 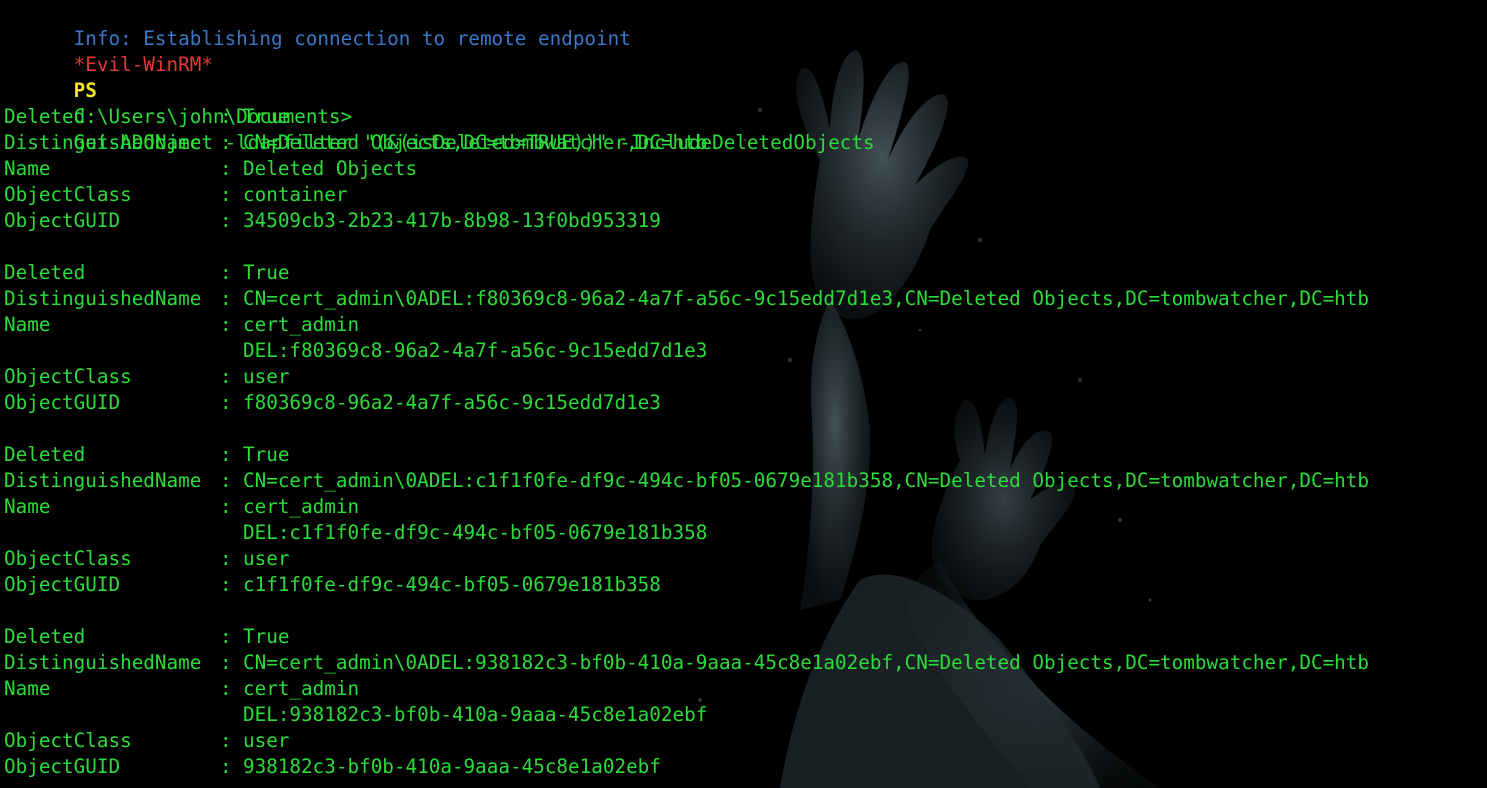 I want to click on record-name-continuation: DEL:c1f1f0fe-df9c-494c-bf05-0679e181b358, so click(x=686, y=533).